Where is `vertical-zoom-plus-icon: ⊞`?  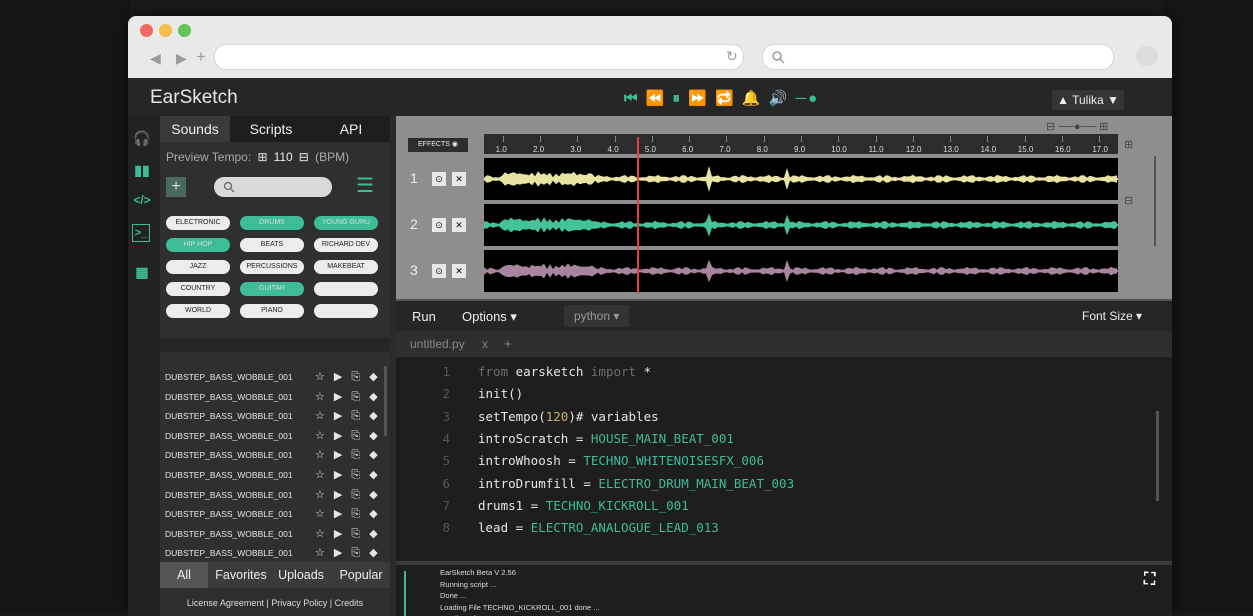 vertical-zoom-plus-icon: ⊞ is located at coordinates (1128, 144).